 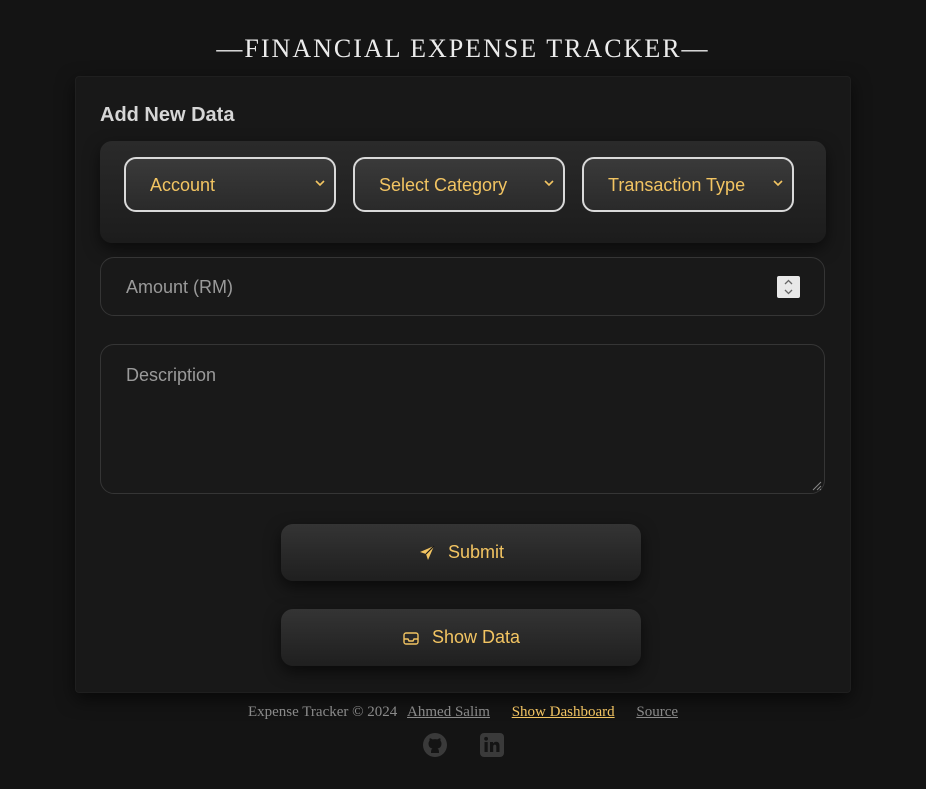 I want to click on category-select-label: Select Category, so click(x=443, y=185).